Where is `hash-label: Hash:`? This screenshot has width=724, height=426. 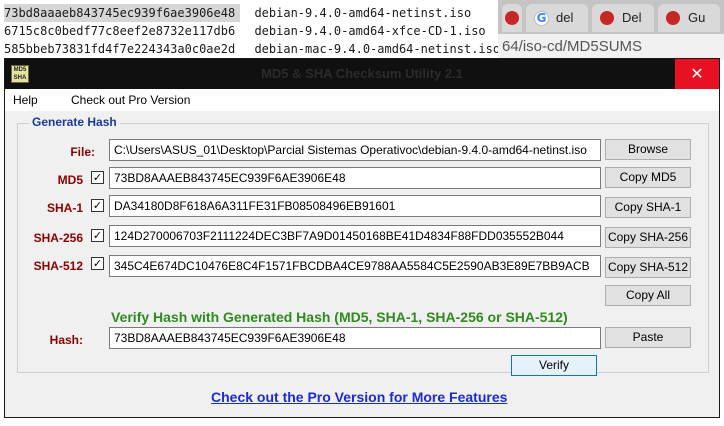 hash-label: Hash: is located at coordinates (66, 340).